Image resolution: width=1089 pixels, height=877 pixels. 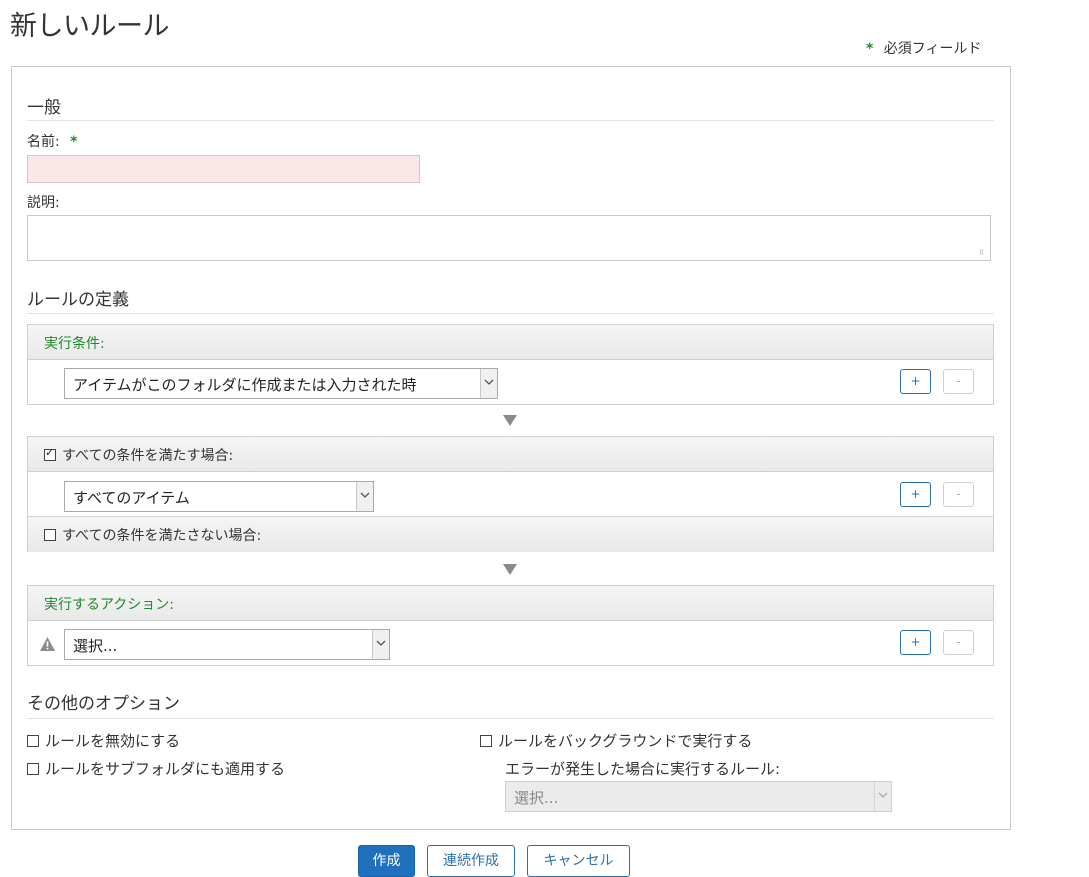 I want to click on apply-subfolders-label: ルールをサブフォルダにも適用する, so click(x=165, y=769).